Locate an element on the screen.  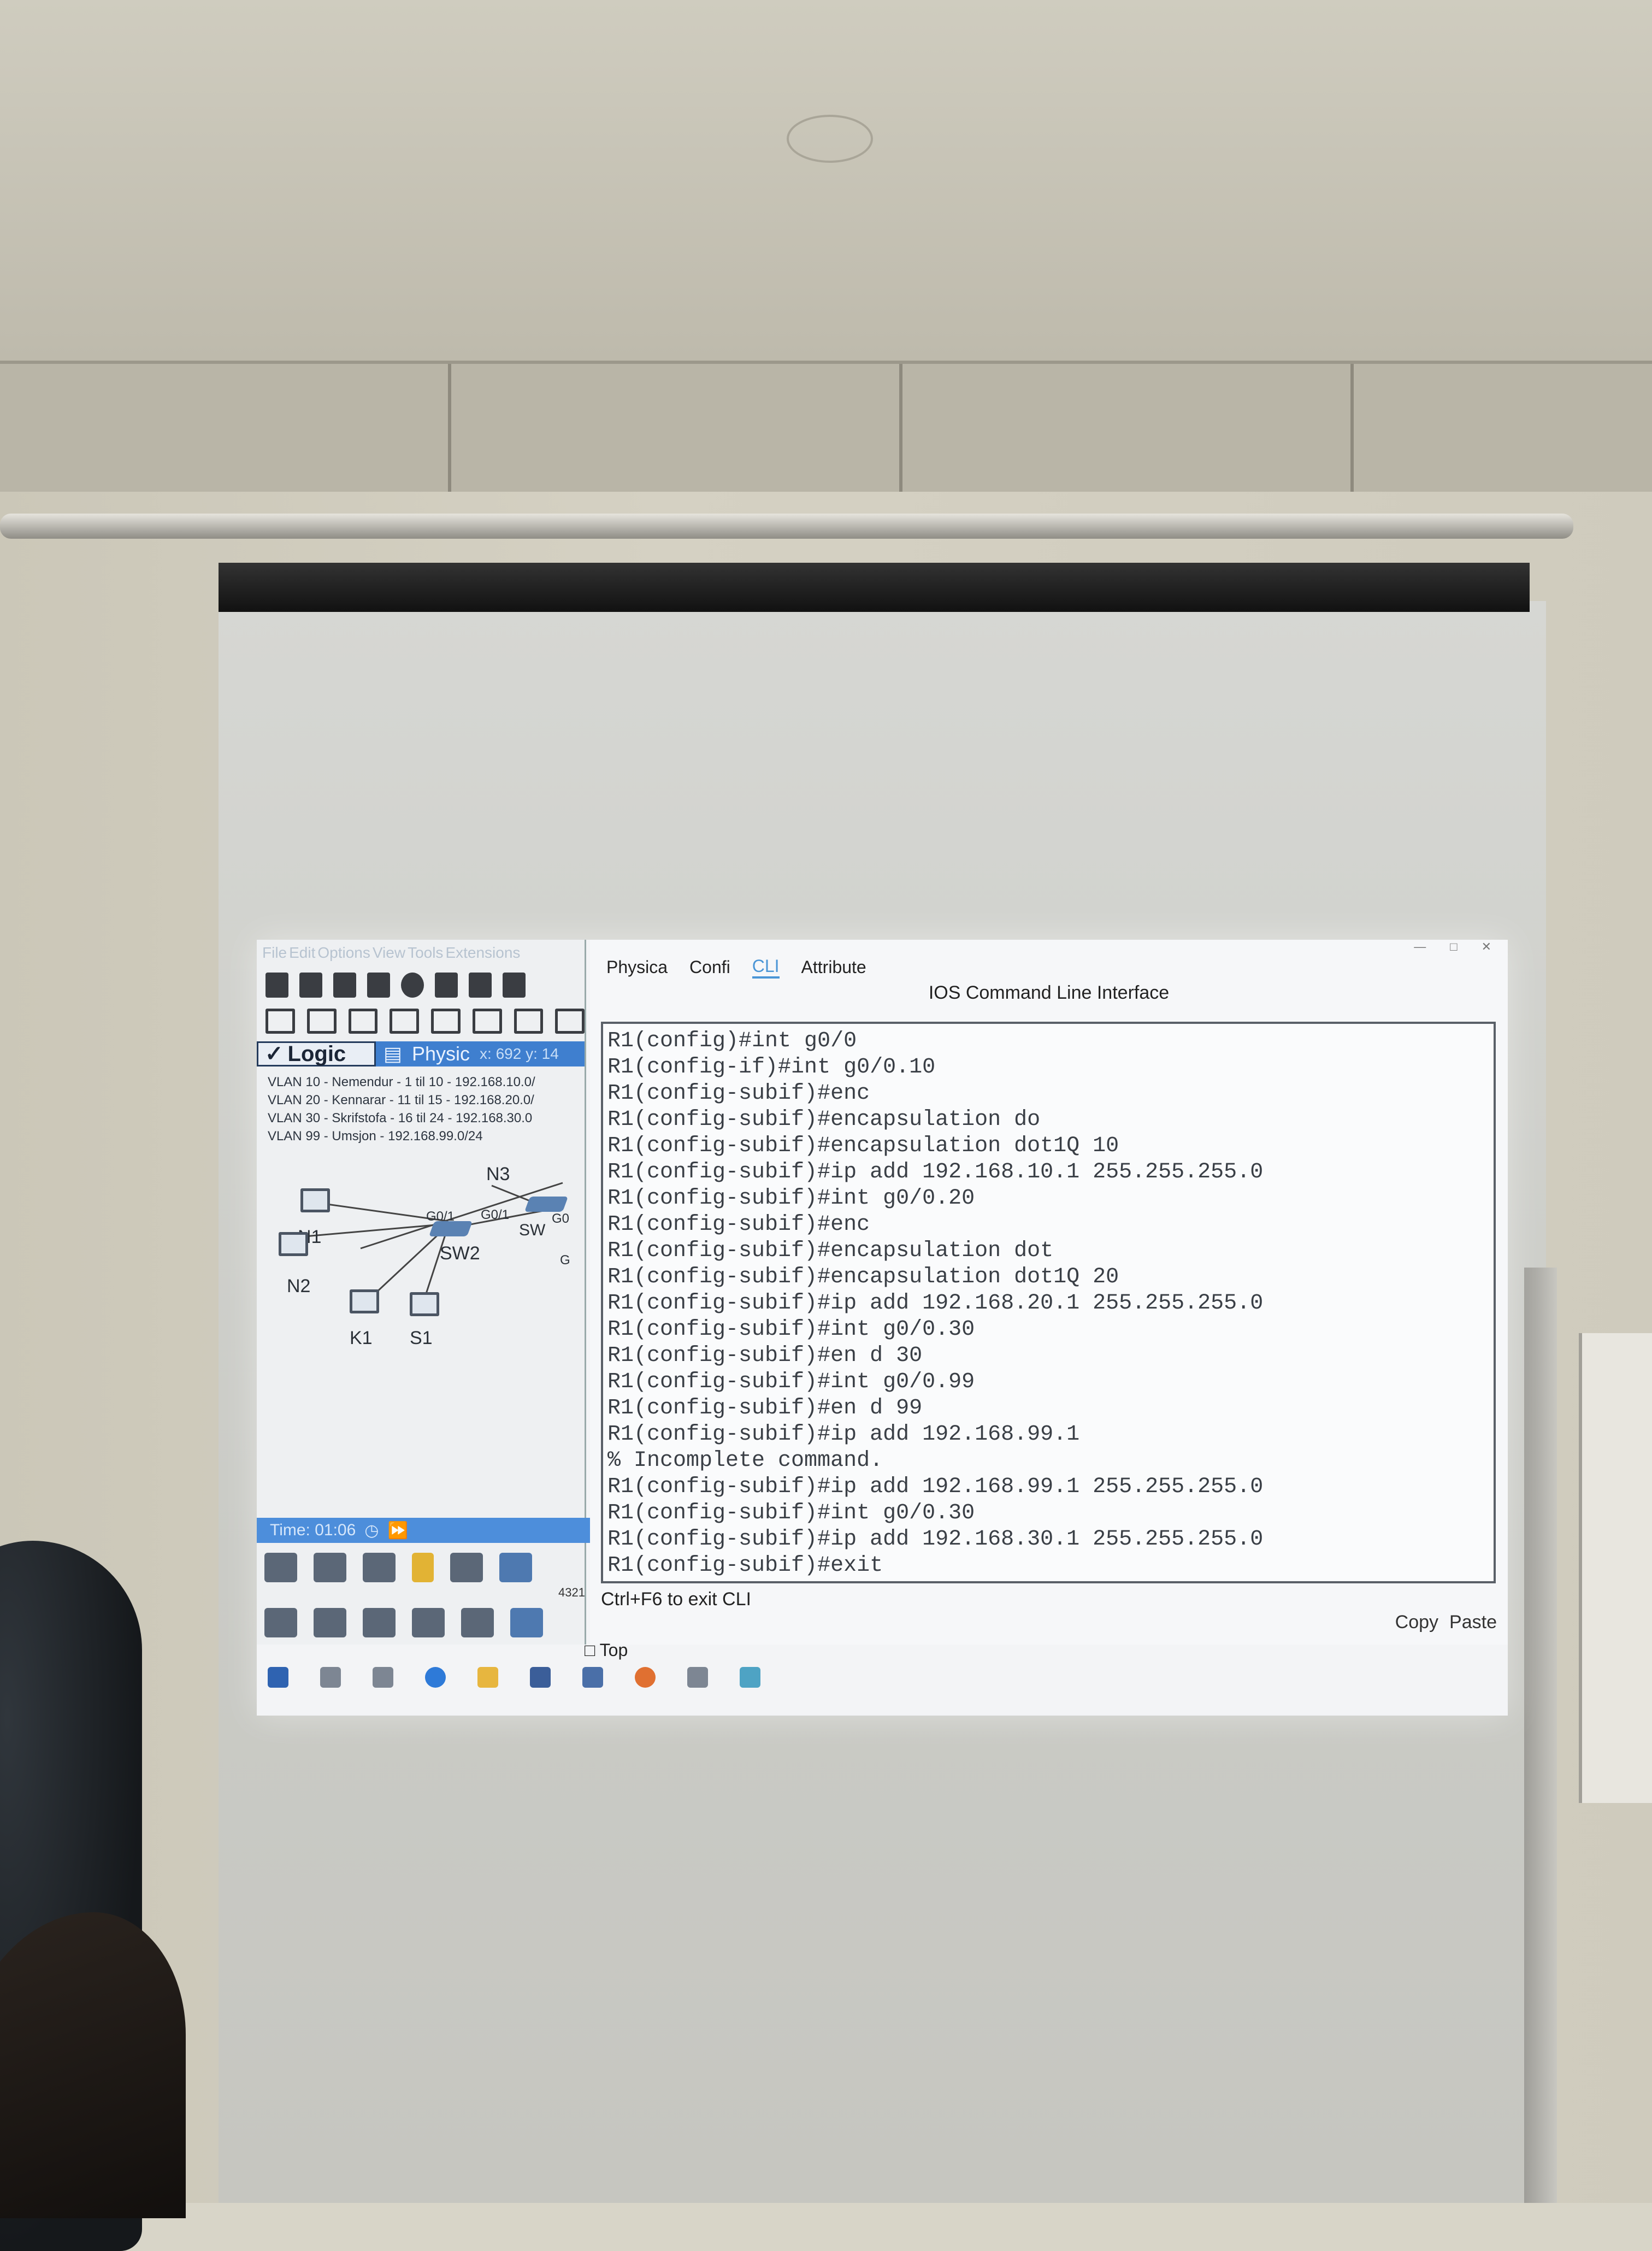
server-icon is located at coordinates (424, 1304).